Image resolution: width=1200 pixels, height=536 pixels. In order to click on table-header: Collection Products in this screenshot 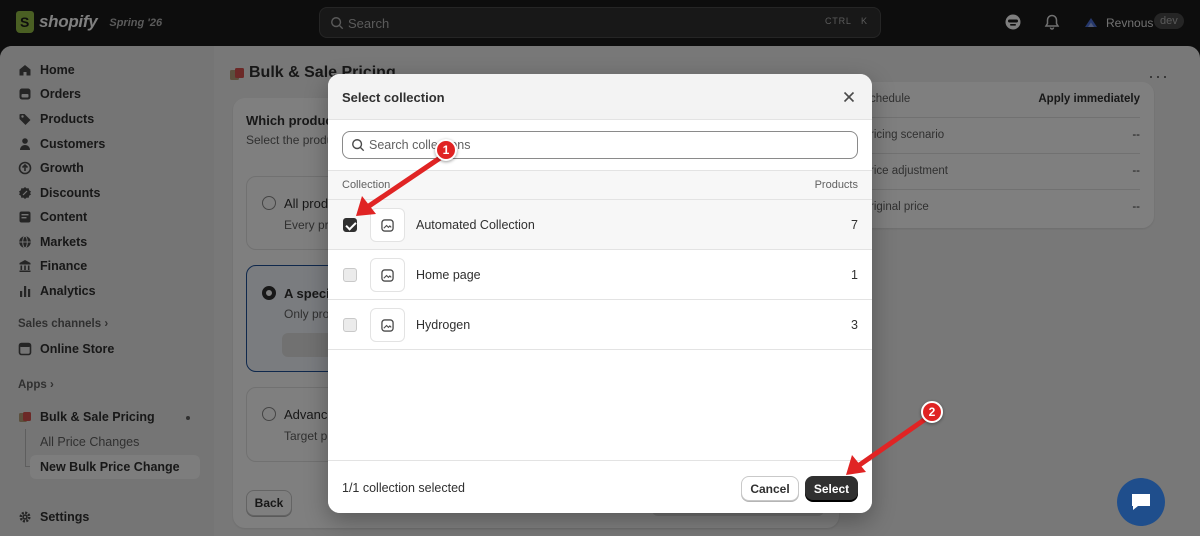, I will do `click(600, 185)`.